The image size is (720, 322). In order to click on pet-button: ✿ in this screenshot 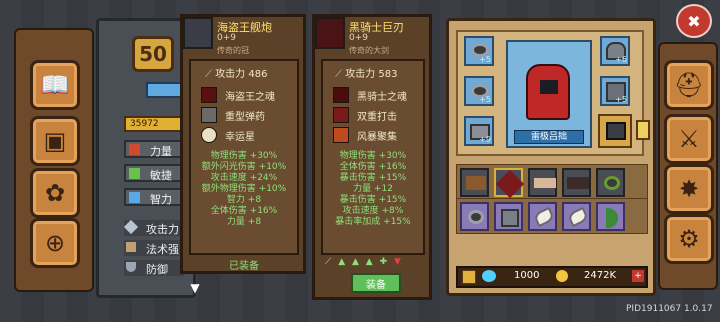, I will do `click(55, 193)`.